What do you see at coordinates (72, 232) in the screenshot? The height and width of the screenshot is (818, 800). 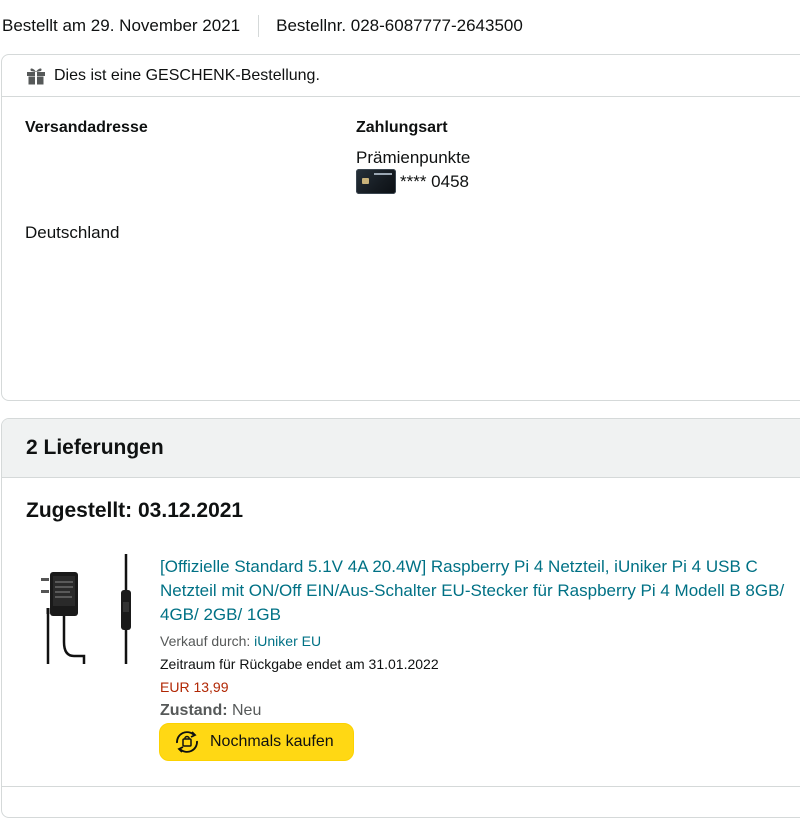 I see `shipping-country: Deutschland` at bounding box center [72, 232].